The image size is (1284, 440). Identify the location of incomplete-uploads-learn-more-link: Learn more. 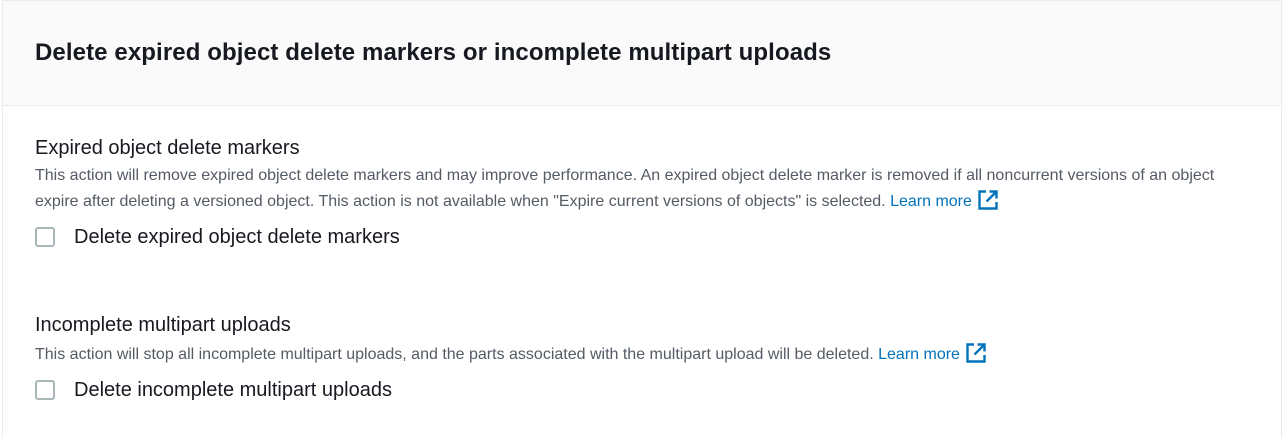
(933, 353).